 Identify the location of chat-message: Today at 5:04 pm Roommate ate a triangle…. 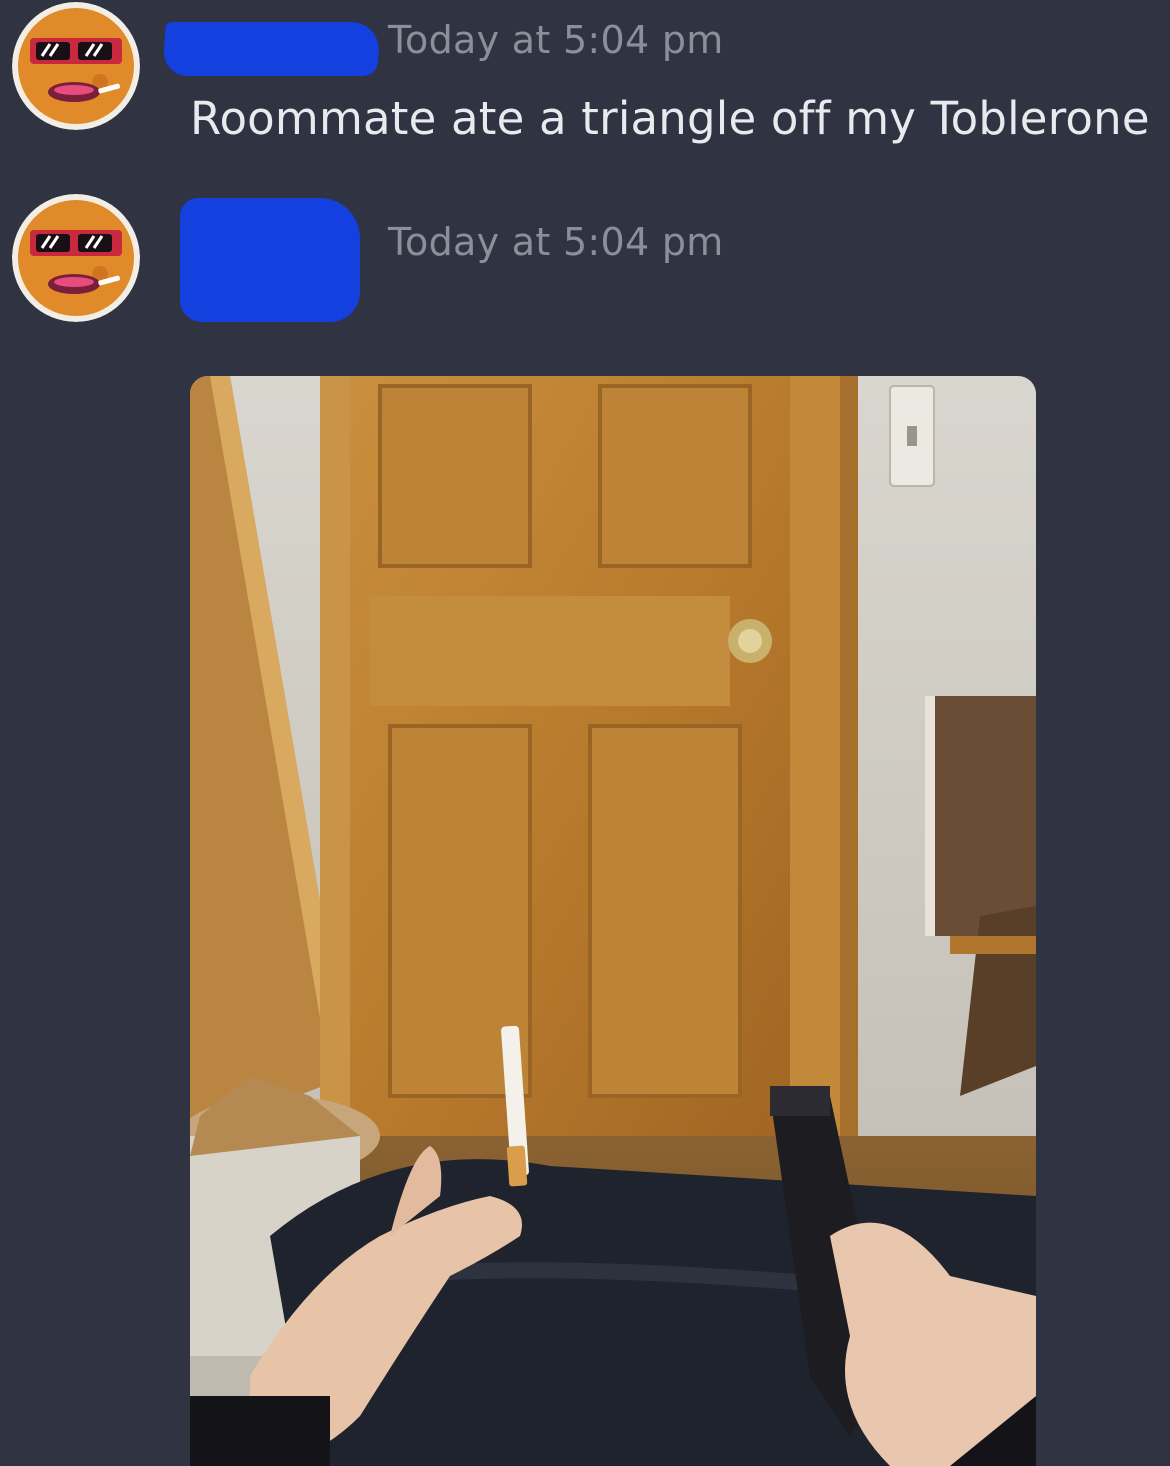
(585, 85).